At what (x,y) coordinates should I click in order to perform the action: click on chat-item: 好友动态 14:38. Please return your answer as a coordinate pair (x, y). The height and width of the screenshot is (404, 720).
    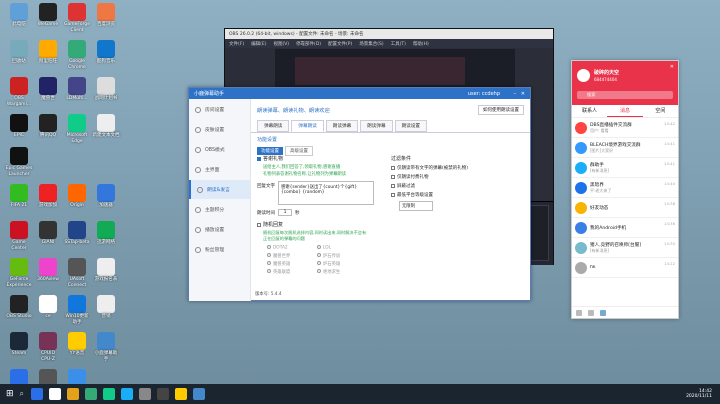
    Looking at the image, I should click on (625, 208).